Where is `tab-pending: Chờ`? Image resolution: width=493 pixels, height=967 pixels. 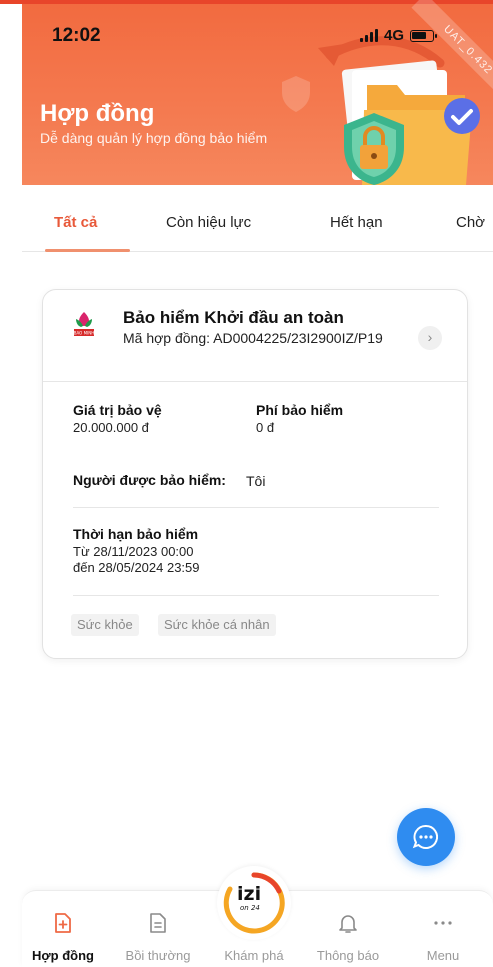
tab-pending: Chờ is located at coordinates (470, 222).